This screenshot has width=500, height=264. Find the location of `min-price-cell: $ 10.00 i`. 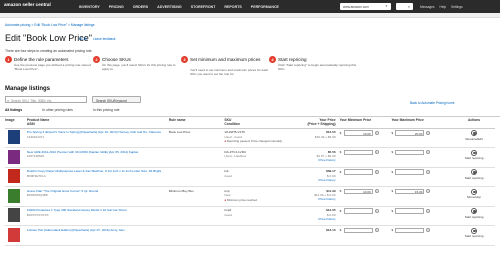

min-price-cell: $ 10.00 i is located at coordinates (365, 138).